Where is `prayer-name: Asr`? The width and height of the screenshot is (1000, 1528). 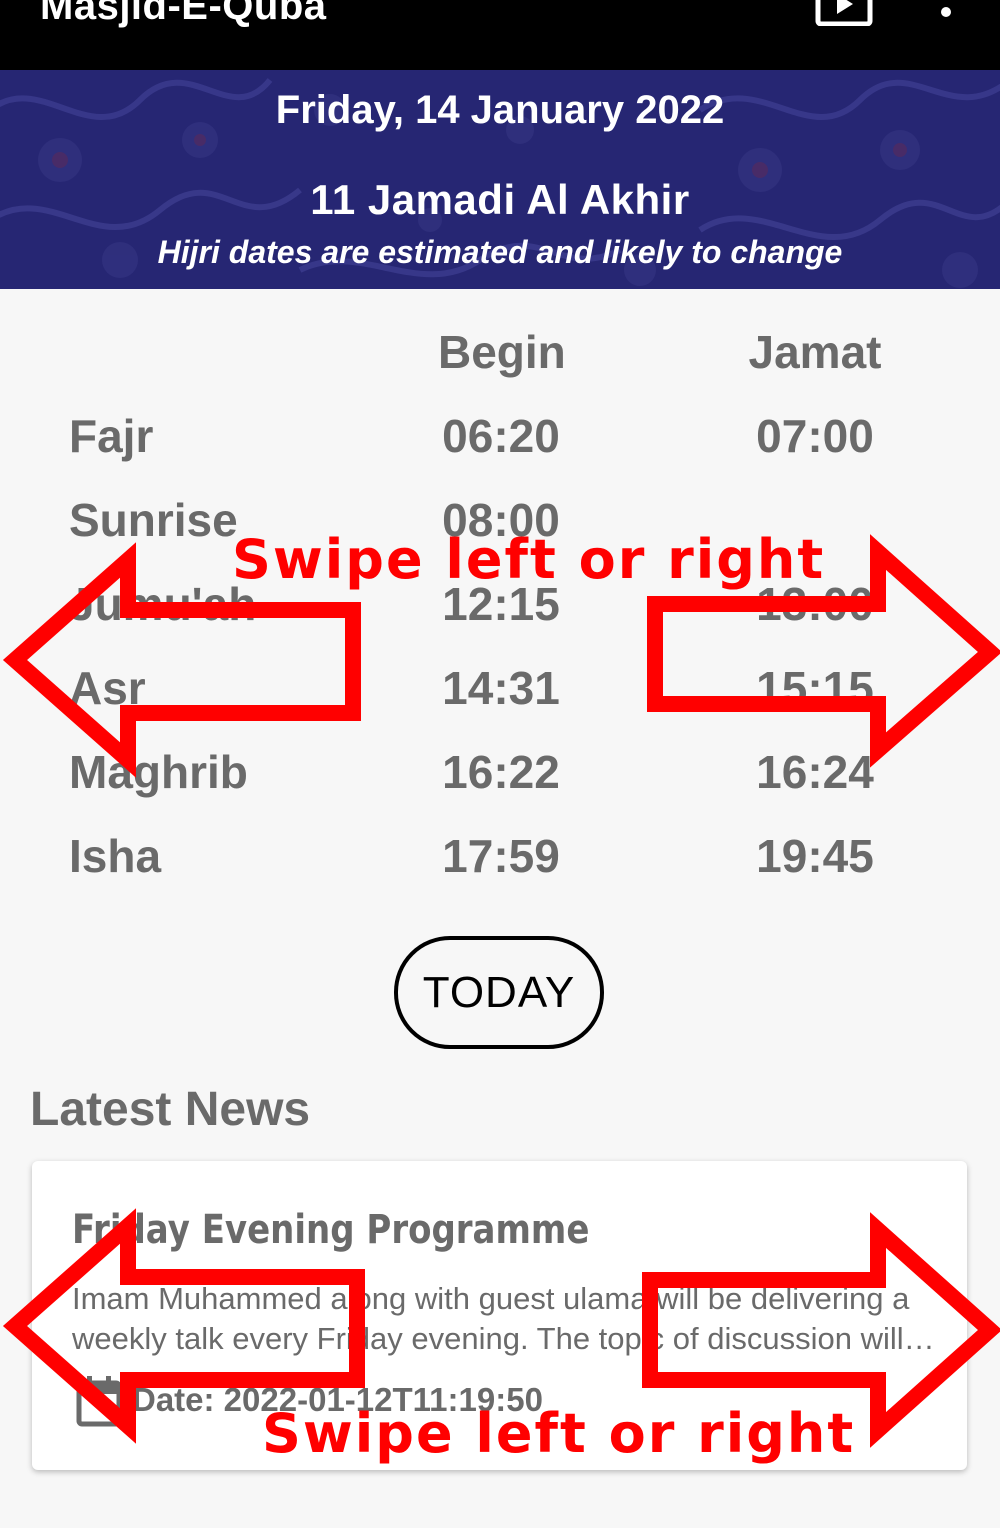
prayer-name: Asr is located at coordinates (107, 688).